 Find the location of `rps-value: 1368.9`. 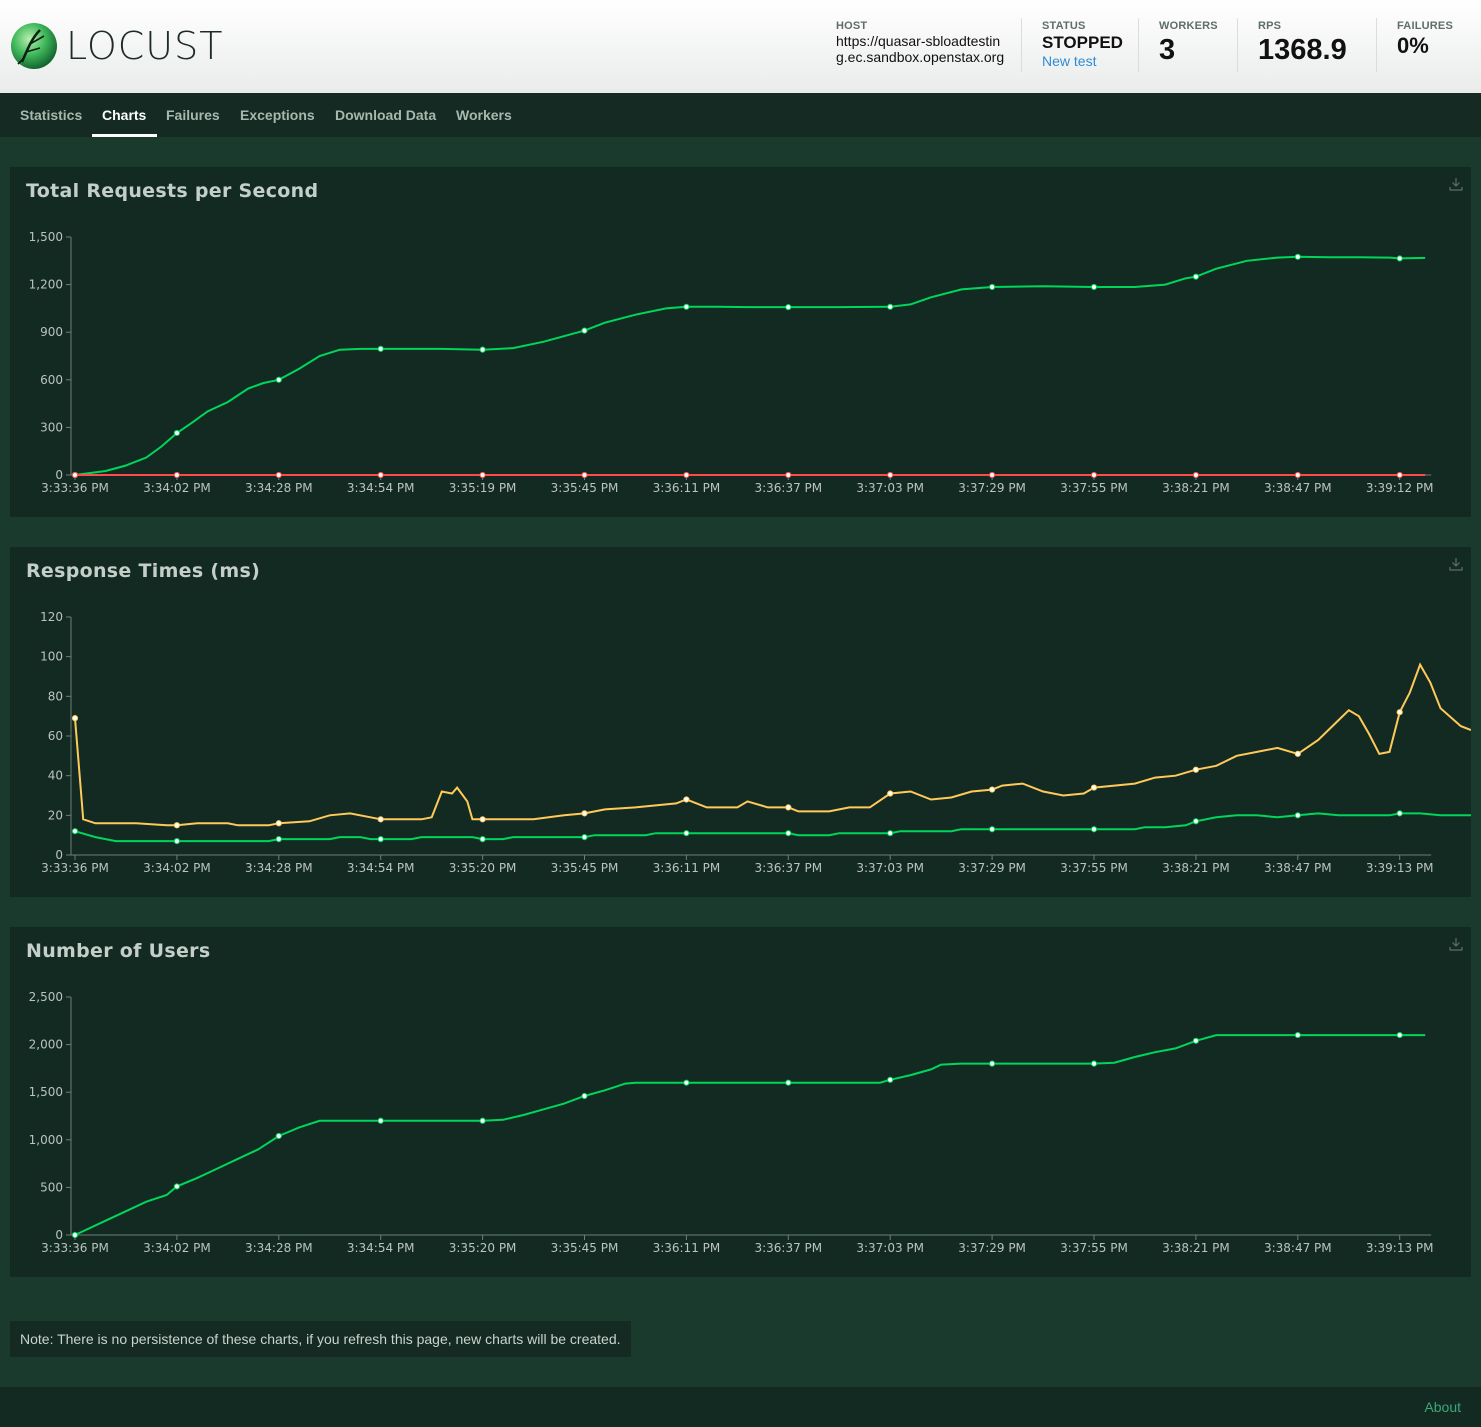

rps-value: 1368.9 is located at coordinates (1302, 50).